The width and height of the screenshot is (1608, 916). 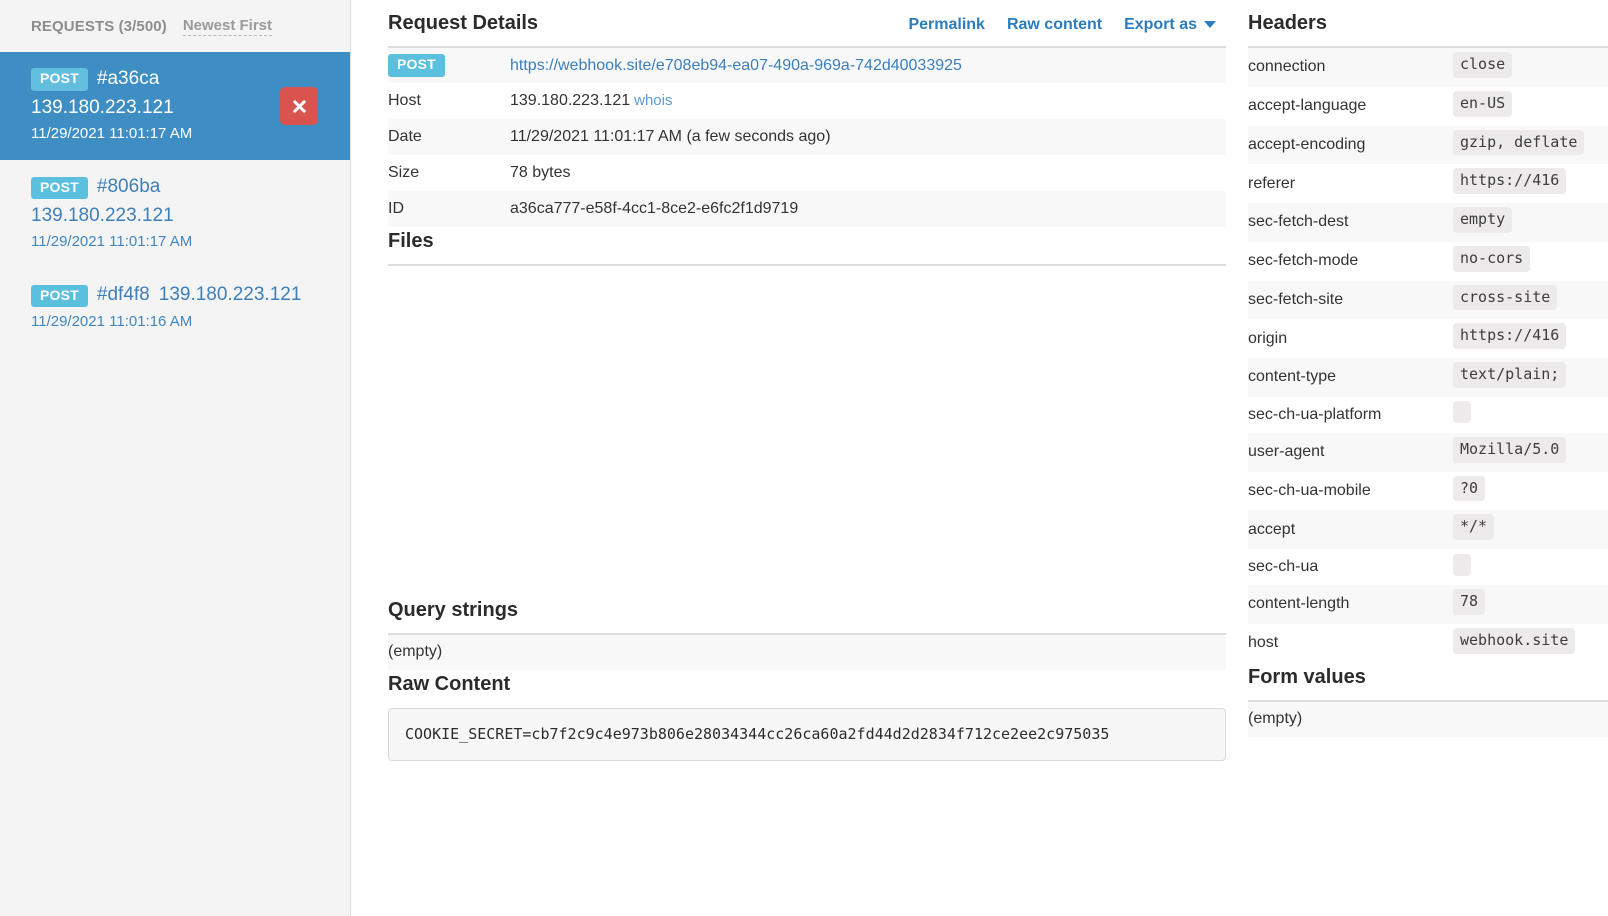 What do you see at coordinates (1514, 640) in the screenshot?
I see `header-value: webhook.site` at bounding box center [1514, 640].